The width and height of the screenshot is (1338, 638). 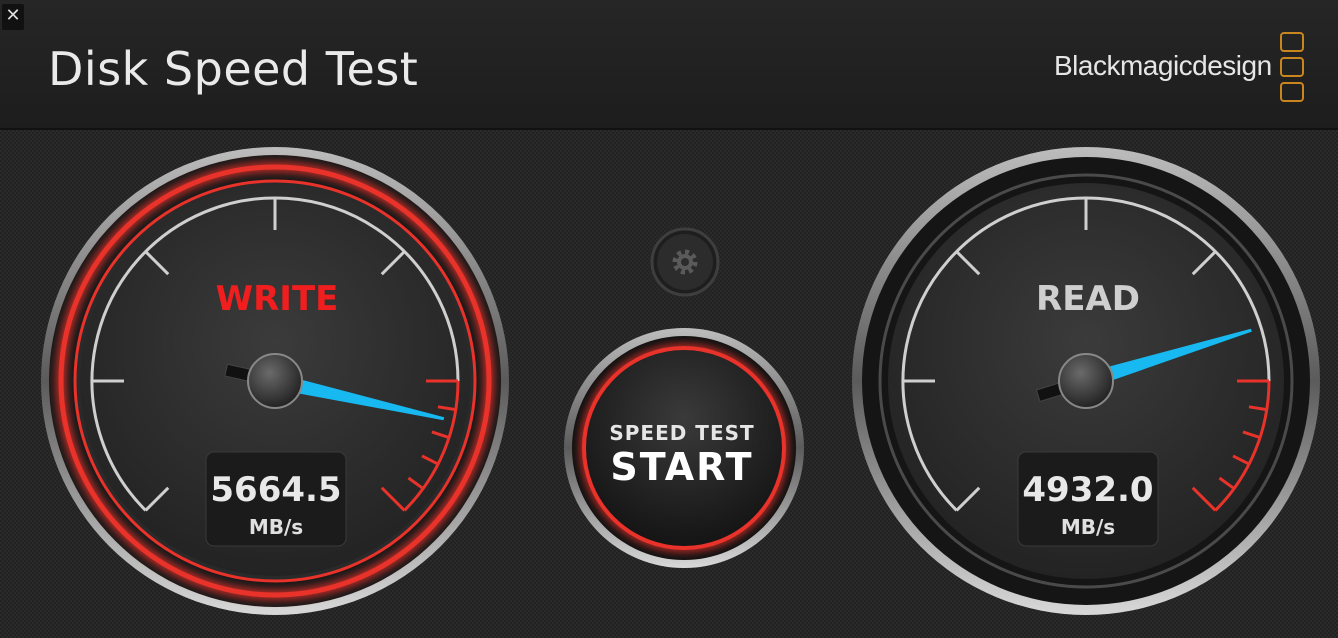 I want to click on read-hub, so click(x=1086, y=381).